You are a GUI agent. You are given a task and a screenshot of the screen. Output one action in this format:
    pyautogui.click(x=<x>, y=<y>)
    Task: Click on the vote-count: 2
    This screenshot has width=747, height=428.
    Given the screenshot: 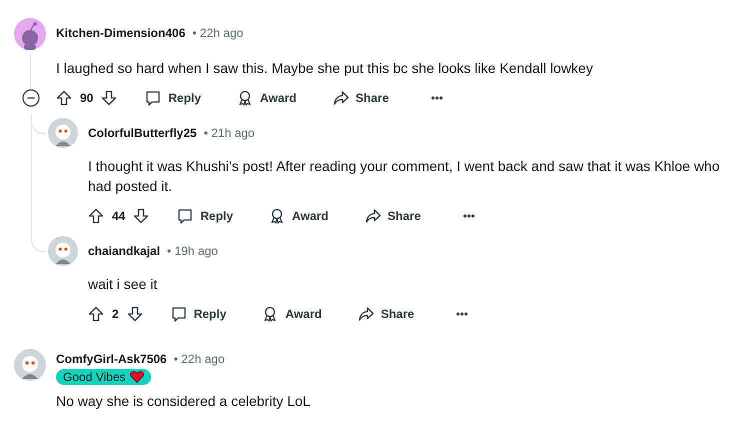 What is the action you would take?
    pyautogui.click(x=115, y=314)
    